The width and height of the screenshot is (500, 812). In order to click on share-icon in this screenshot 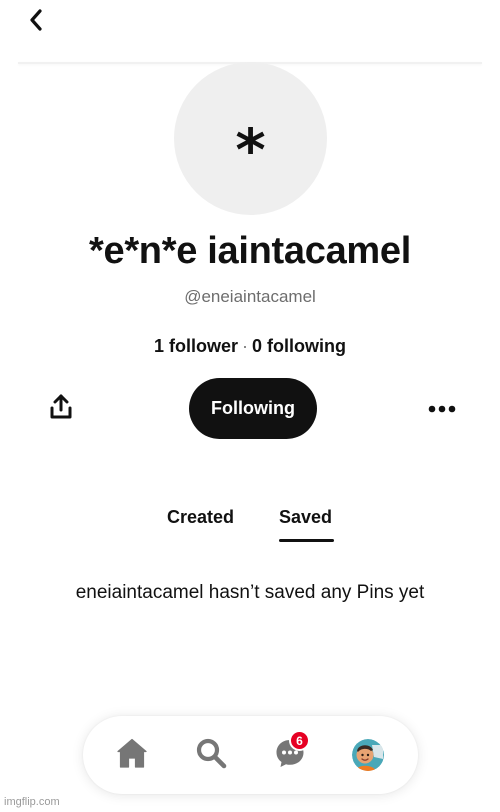, I will do `click(61, 409)`.